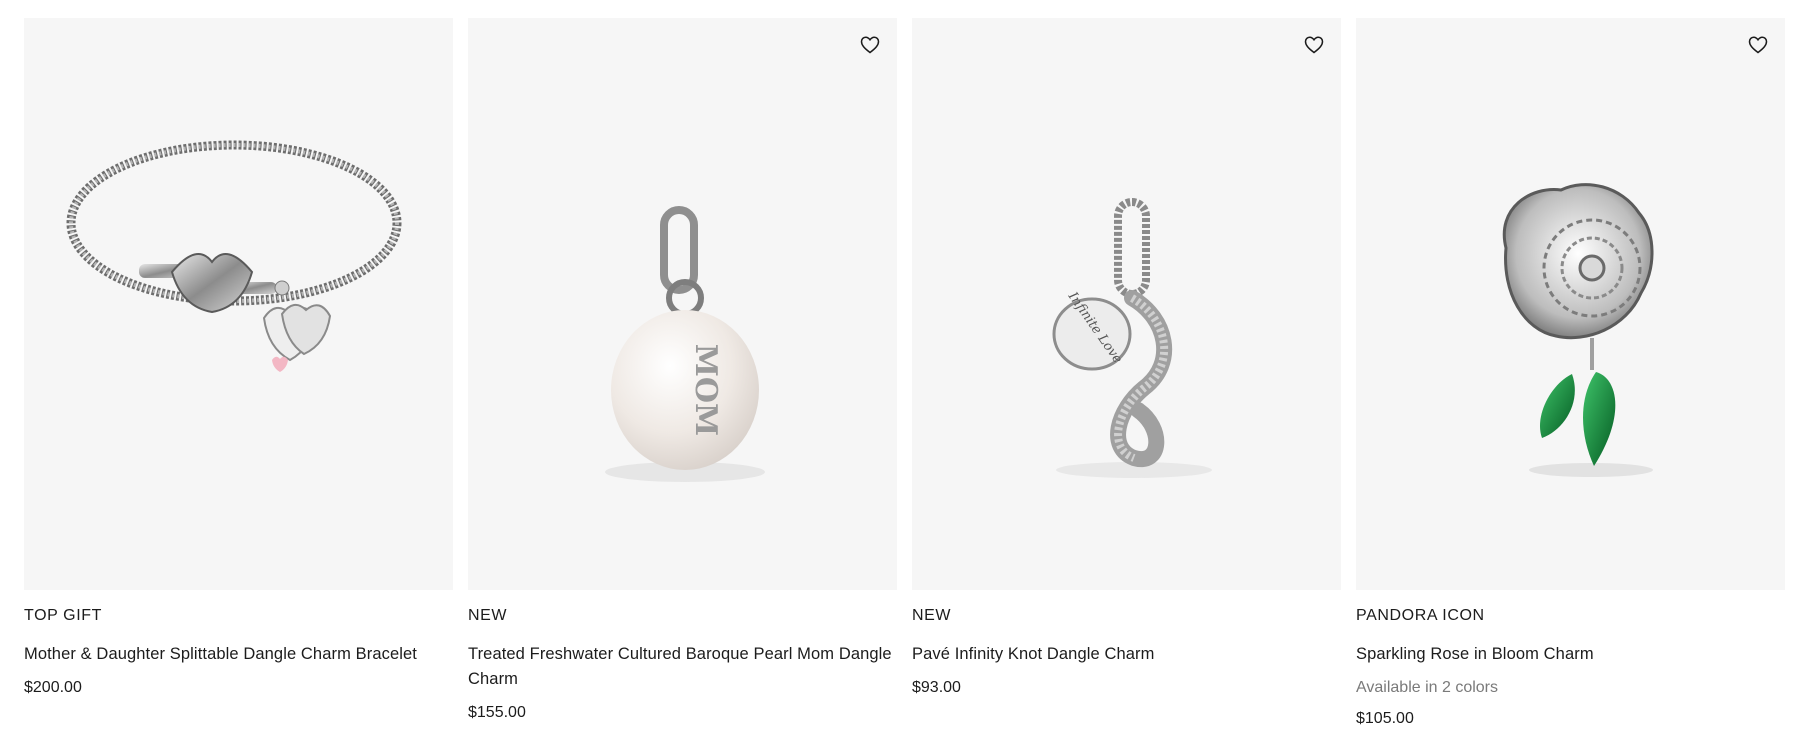 This screenshot has width=1804, height=742. I want to click on rose-charm-image, so click(1578, 330).